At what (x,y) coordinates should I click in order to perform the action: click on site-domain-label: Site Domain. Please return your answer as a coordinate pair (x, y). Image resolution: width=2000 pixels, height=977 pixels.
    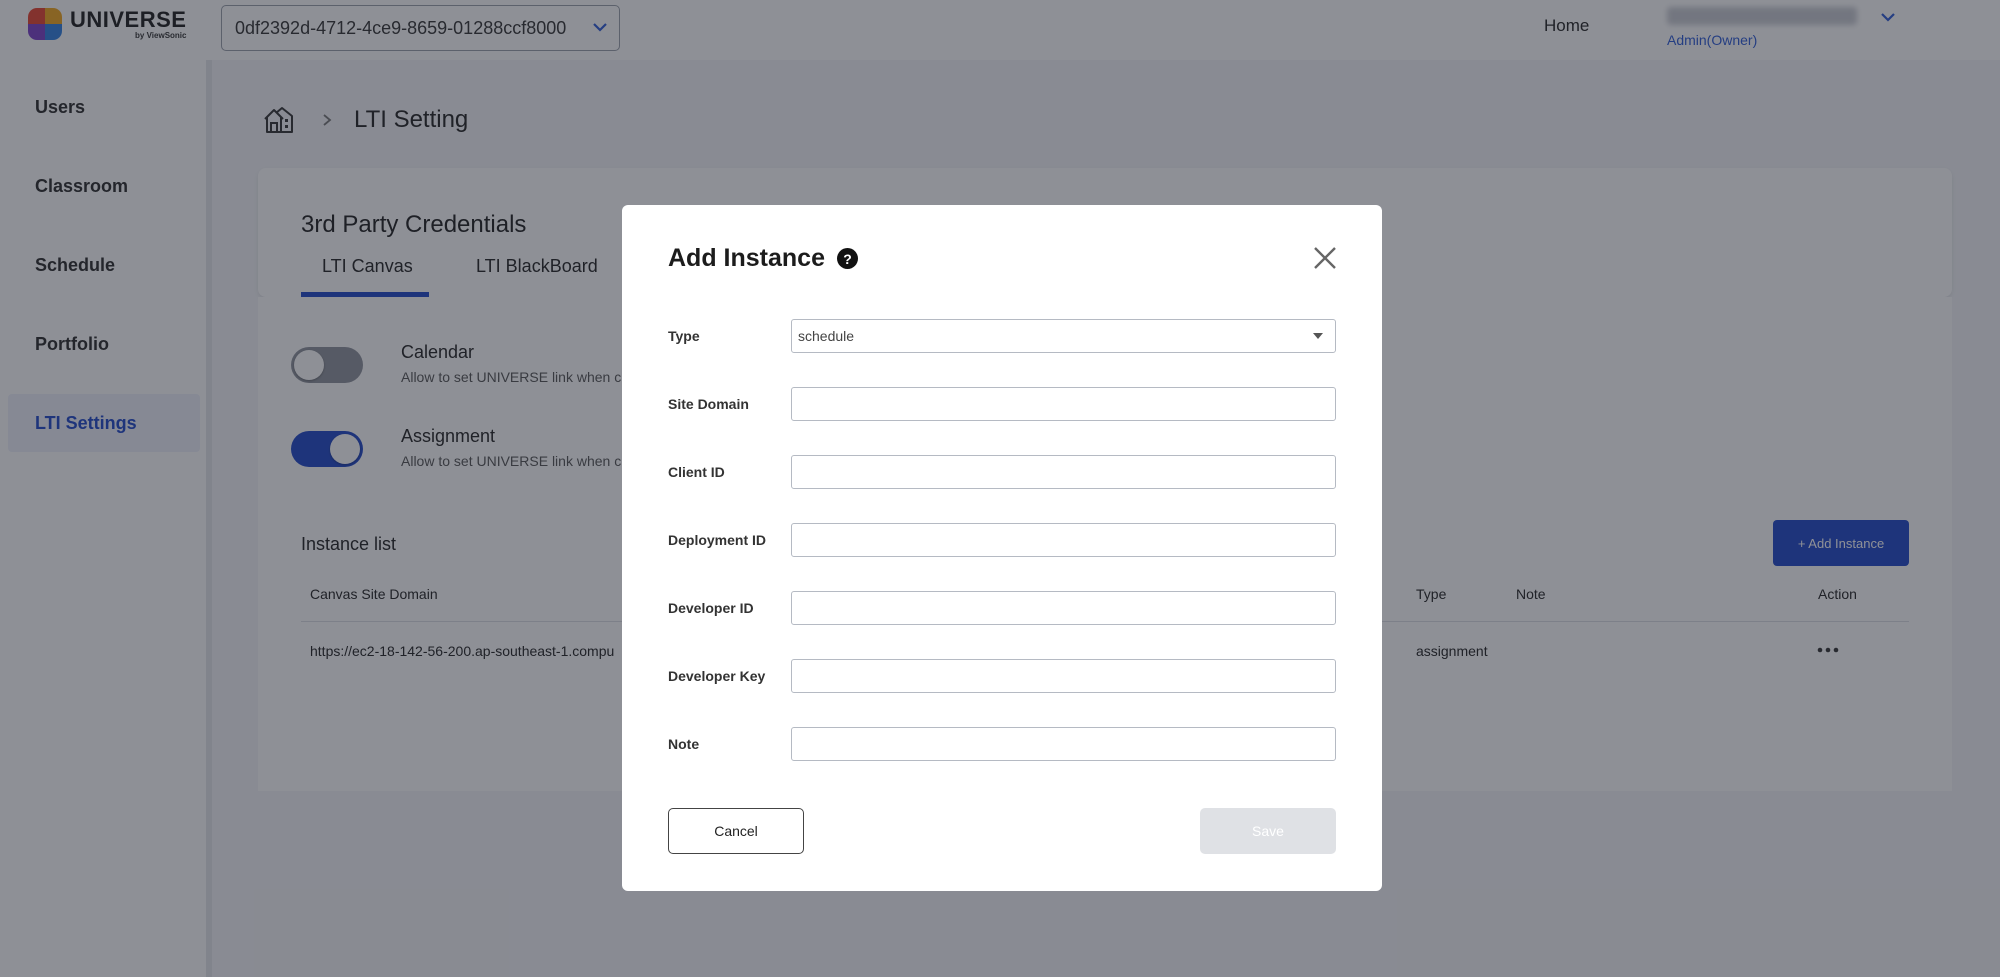
    Looking at the image, I should click on (708, 404).